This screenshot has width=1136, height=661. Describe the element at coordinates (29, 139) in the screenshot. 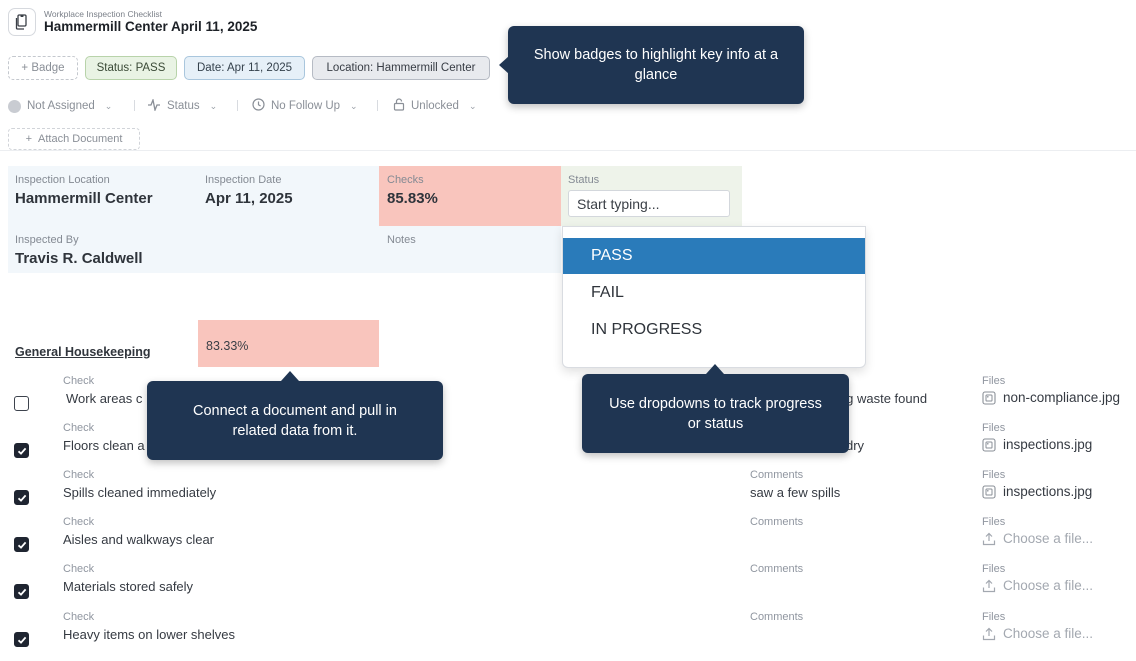

I see `plus-icon: +` at that location.